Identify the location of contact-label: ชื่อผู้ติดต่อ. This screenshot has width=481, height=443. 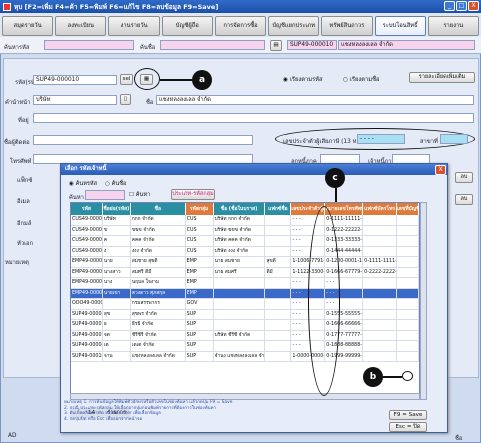
(17, 143).